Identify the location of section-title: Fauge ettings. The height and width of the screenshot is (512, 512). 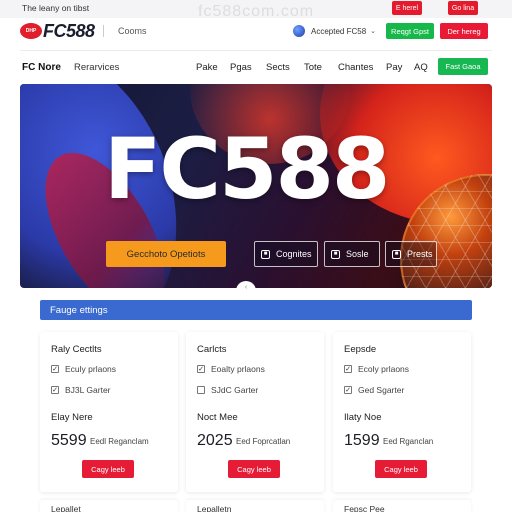
(79, 310).